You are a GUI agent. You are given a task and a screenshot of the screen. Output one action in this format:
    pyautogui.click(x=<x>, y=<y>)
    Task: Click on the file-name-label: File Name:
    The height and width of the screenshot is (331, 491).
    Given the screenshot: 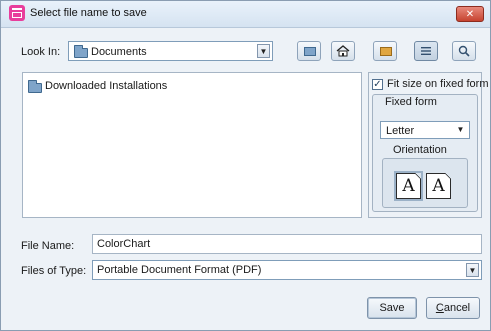 What is the action you would take?
    pyautogui.click(x=48, y=246)
    